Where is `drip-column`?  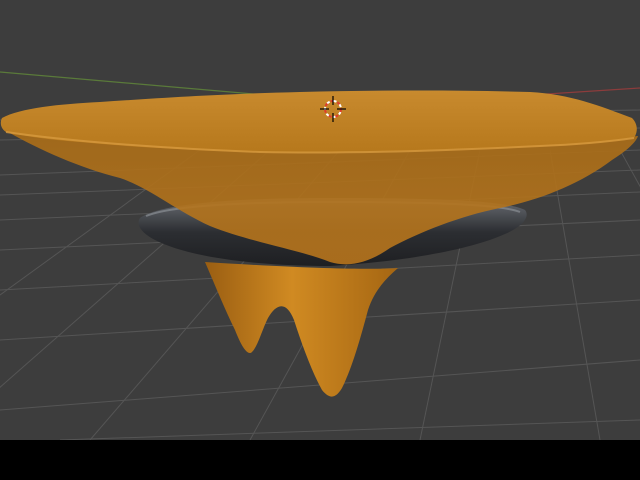
drip-column is located at coordinates (301, 329).